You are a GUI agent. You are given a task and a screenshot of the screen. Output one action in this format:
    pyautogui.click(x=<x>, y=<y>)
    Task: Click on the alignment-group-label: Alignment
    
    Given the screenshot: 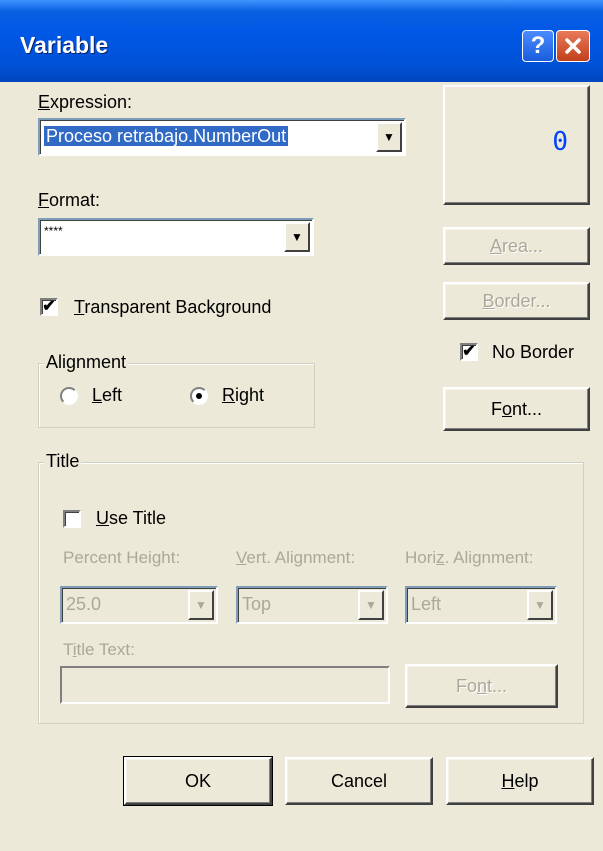 What is the action you would take?
    pyautogui.click(x=86, y=362)
    